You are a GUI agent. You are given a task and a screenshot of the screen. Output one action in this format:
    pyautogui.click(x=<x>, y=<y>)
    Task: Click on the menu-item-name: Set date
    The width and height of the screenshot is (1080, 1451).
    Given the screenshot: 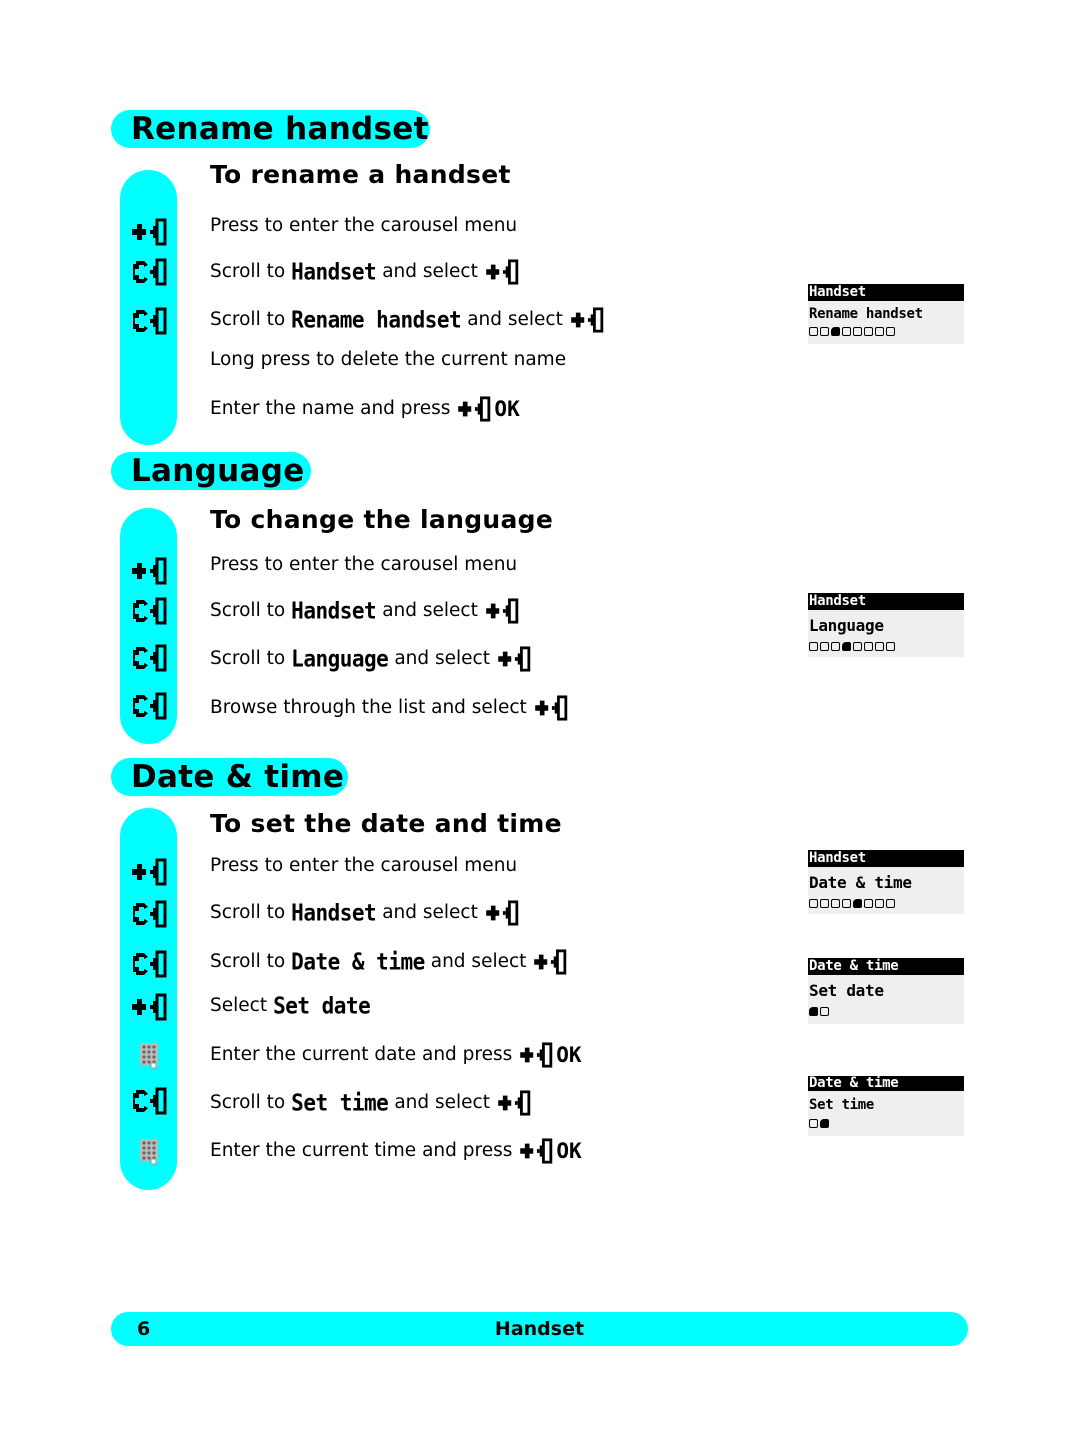 What is the action you would take?
    pyautogui.click(x=322, y=1006)
    